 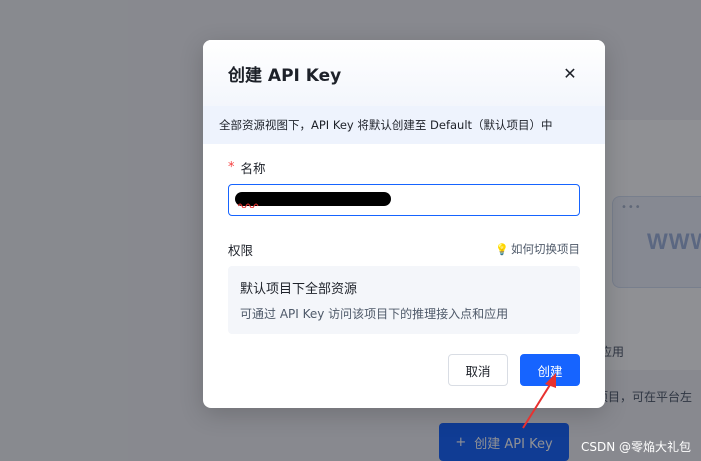 I want to click on switch-project-help-link: 💡 如何切换项目, so click(x=537, y=249).